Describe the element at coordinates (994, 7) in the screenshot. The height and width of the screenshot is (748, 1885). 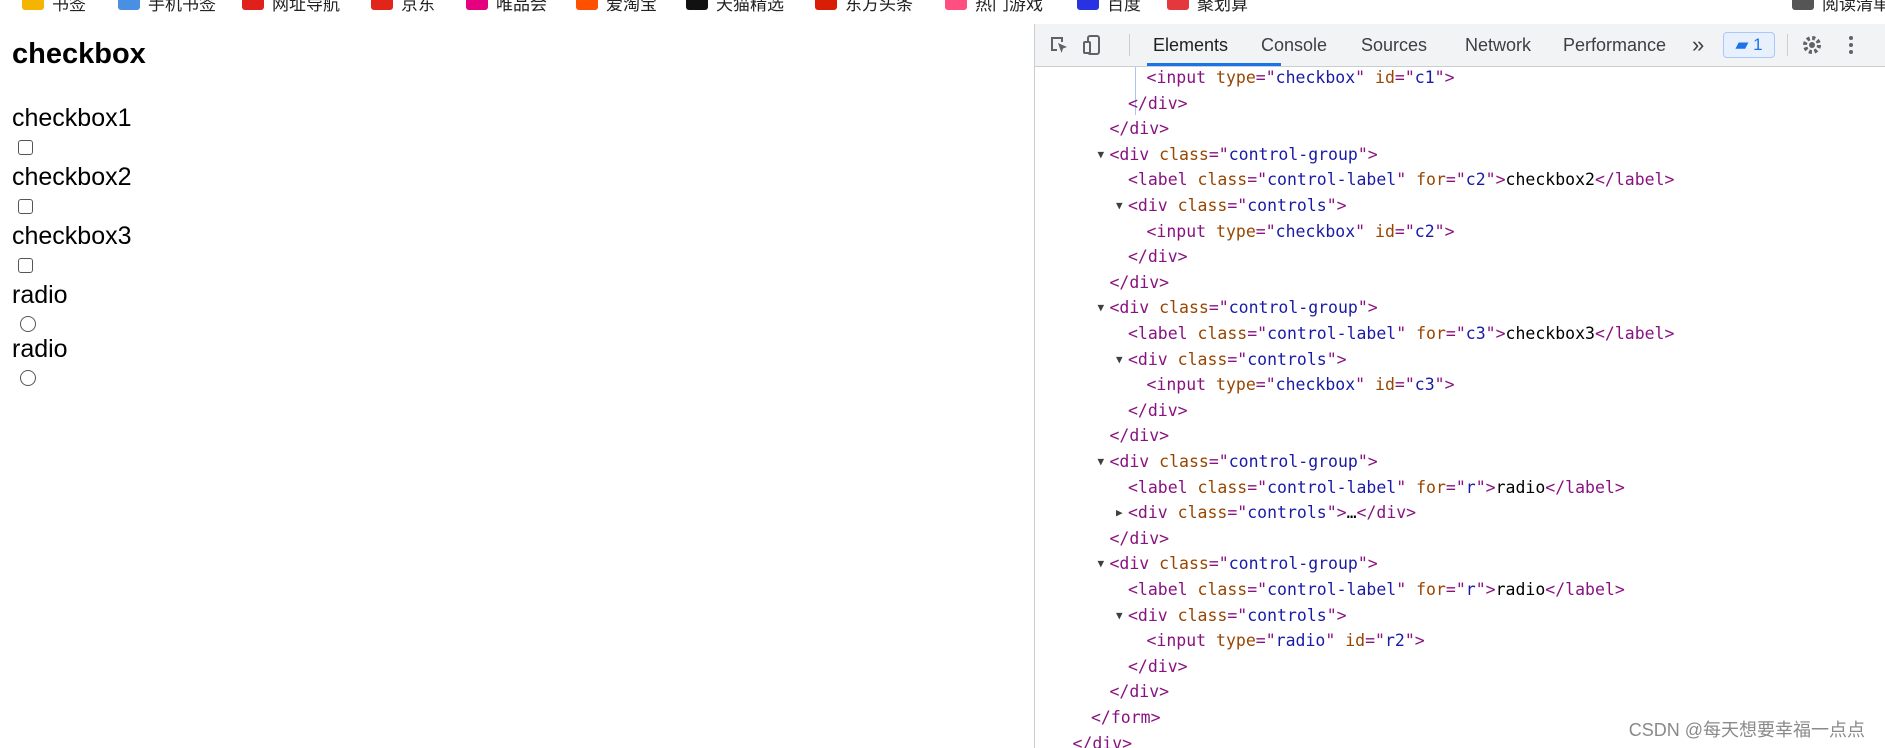
I see `bookmark-item: 热门游戏` at that location.